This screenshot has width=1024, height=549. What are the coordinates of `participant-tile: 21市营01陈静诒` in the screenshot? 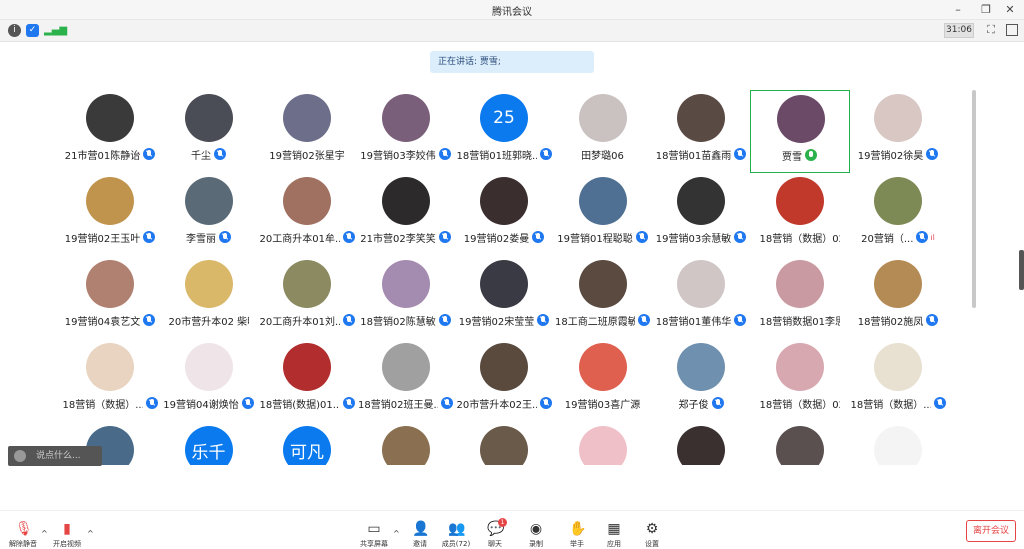 It's located at (110, 131).